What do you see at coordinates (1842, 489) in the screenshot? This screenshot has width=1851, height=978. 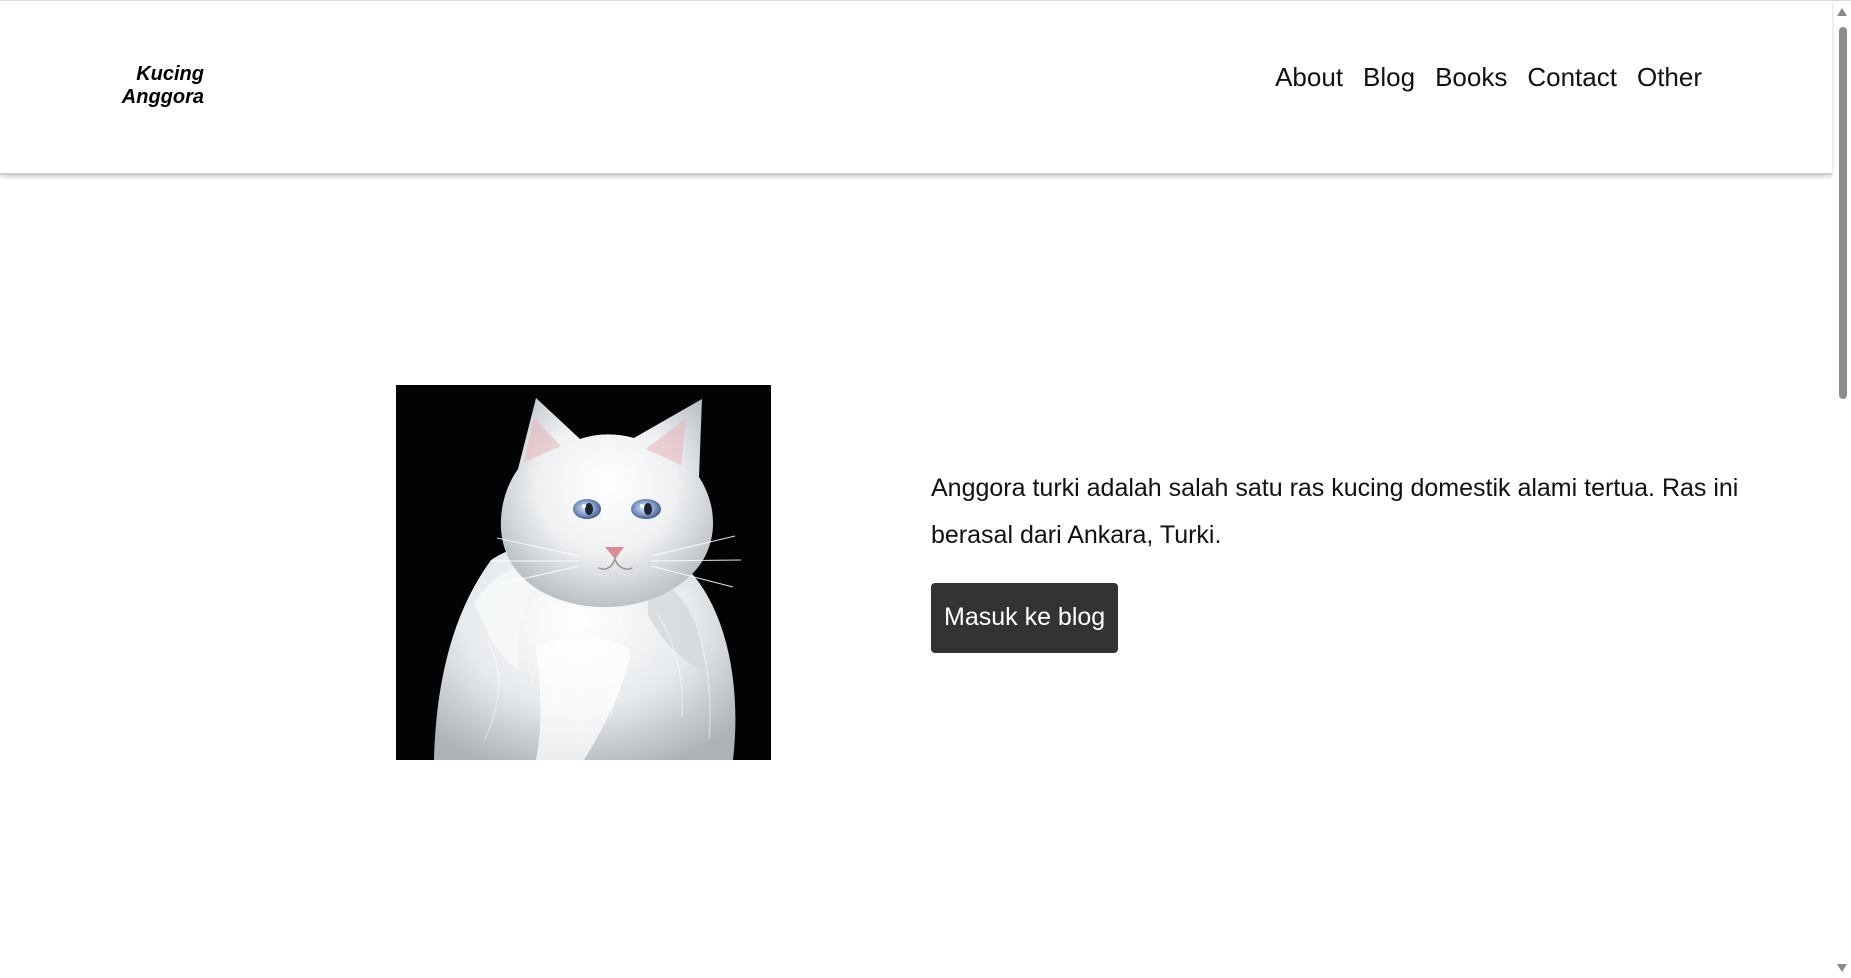 I see `vertical-scrollbar` at bounding box center [1842, 489].